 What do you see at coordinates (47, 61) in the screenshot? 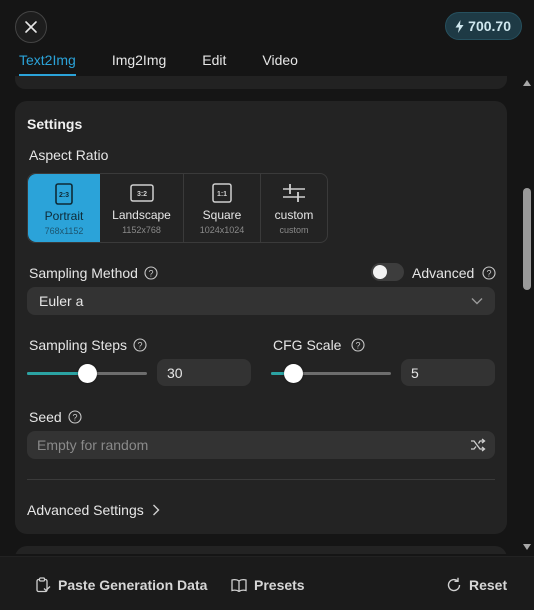
I see `tab-text2img: Text2Img` at bounding box center [47, 61].